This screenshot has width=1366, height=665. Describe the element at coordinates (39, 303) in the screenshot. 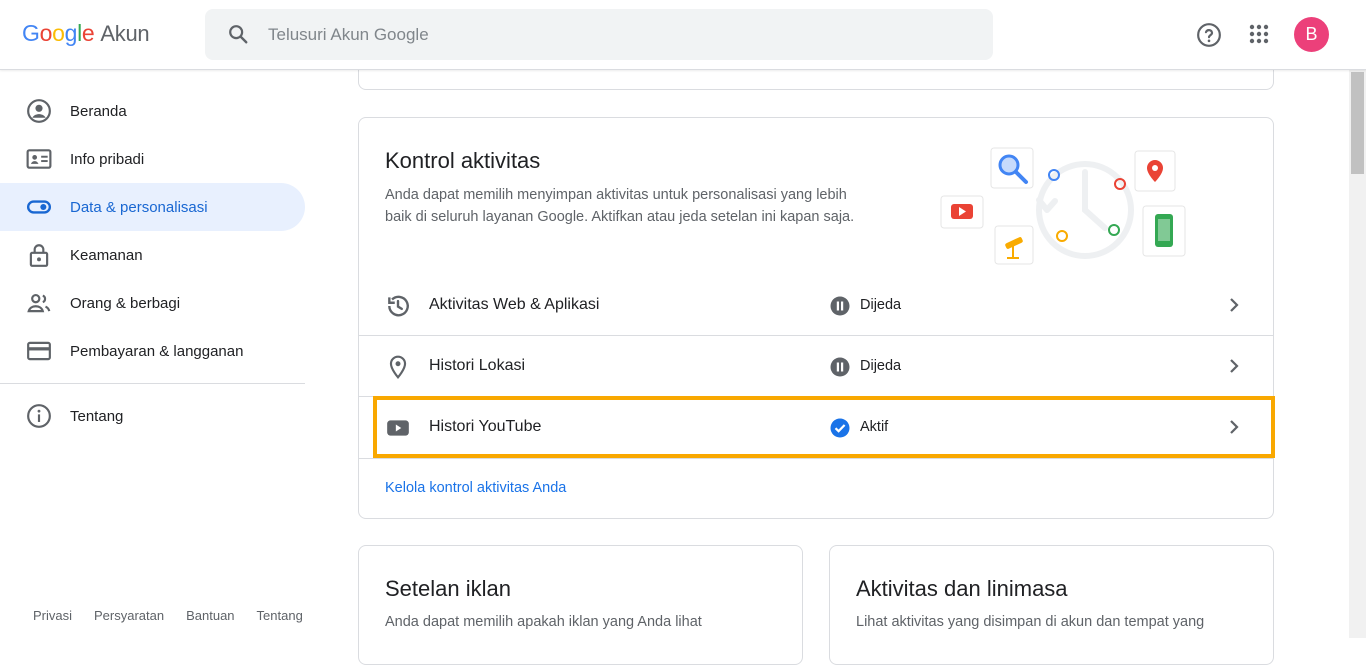

I see `people-icon` at that location.